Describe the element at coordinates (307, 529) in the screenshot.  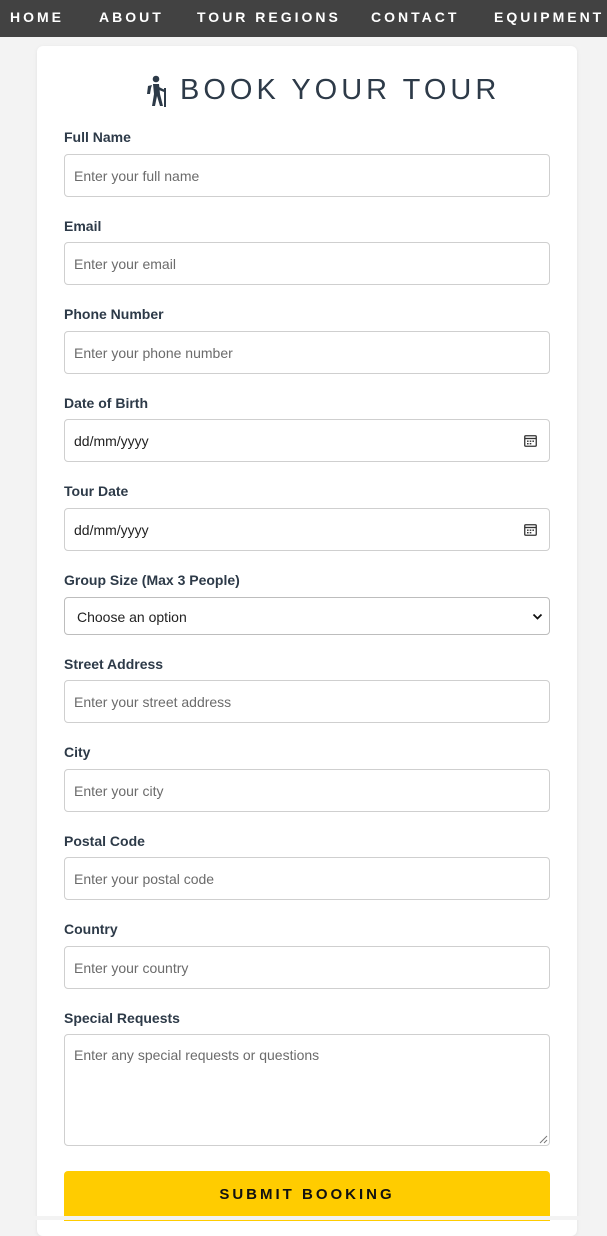
I see `tour-date-input: dd/mm/yyyy` at that location.